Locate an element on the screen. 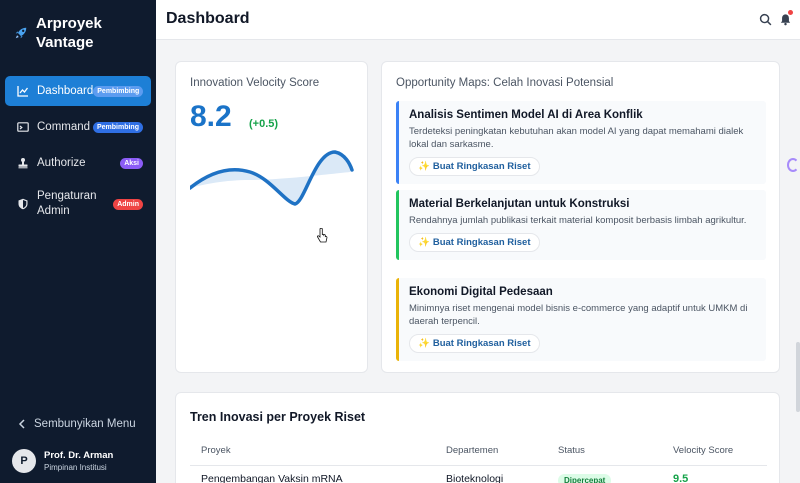 The image size is (800, 483). page-title: Dashboard is located at coordinates (208, 18).